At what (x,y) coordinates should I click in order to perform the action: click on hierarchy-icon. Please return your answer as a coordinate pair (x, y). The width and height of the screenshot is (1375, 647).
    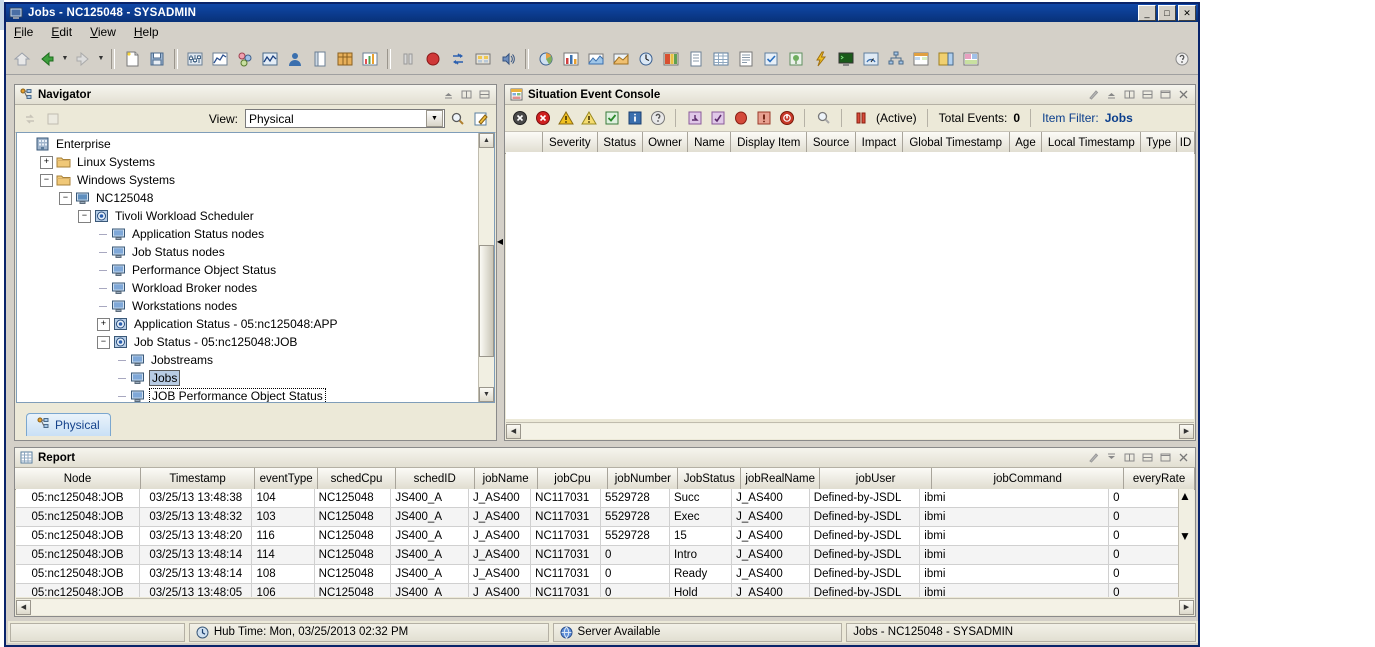
    Looking at the image, I should click on (896, 59).